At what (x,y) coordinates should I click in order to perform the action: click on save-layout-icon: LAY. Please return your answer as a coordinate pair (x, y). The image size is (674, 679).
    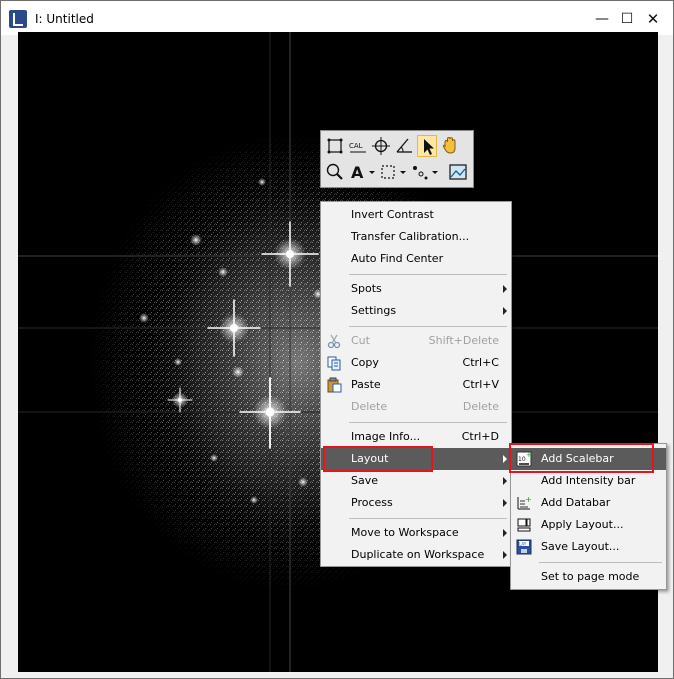
    Looking at the image, I should click on (524, 547).